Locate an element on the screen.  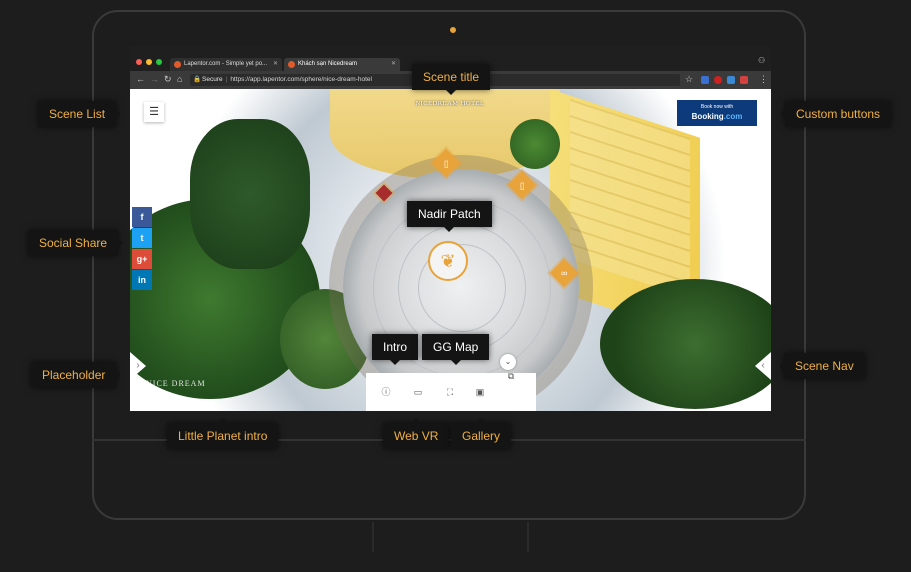
gallery-icon: ▣ is located at coordinates (480, 392).